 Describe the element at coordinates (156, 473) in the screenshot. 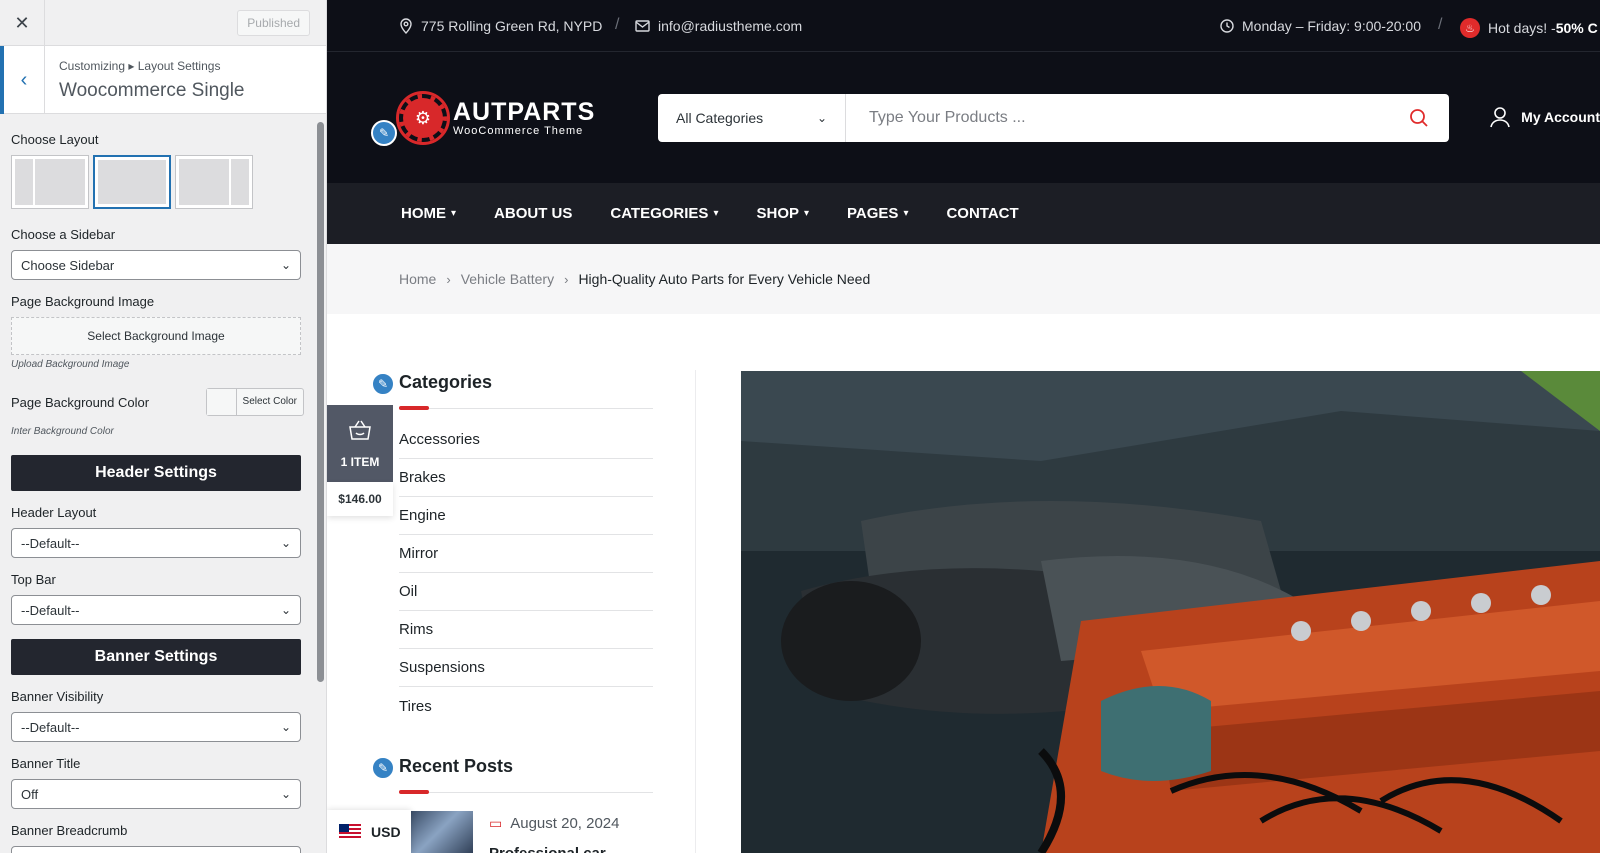

I see `header-settings-heading: Header Settings` at that location.